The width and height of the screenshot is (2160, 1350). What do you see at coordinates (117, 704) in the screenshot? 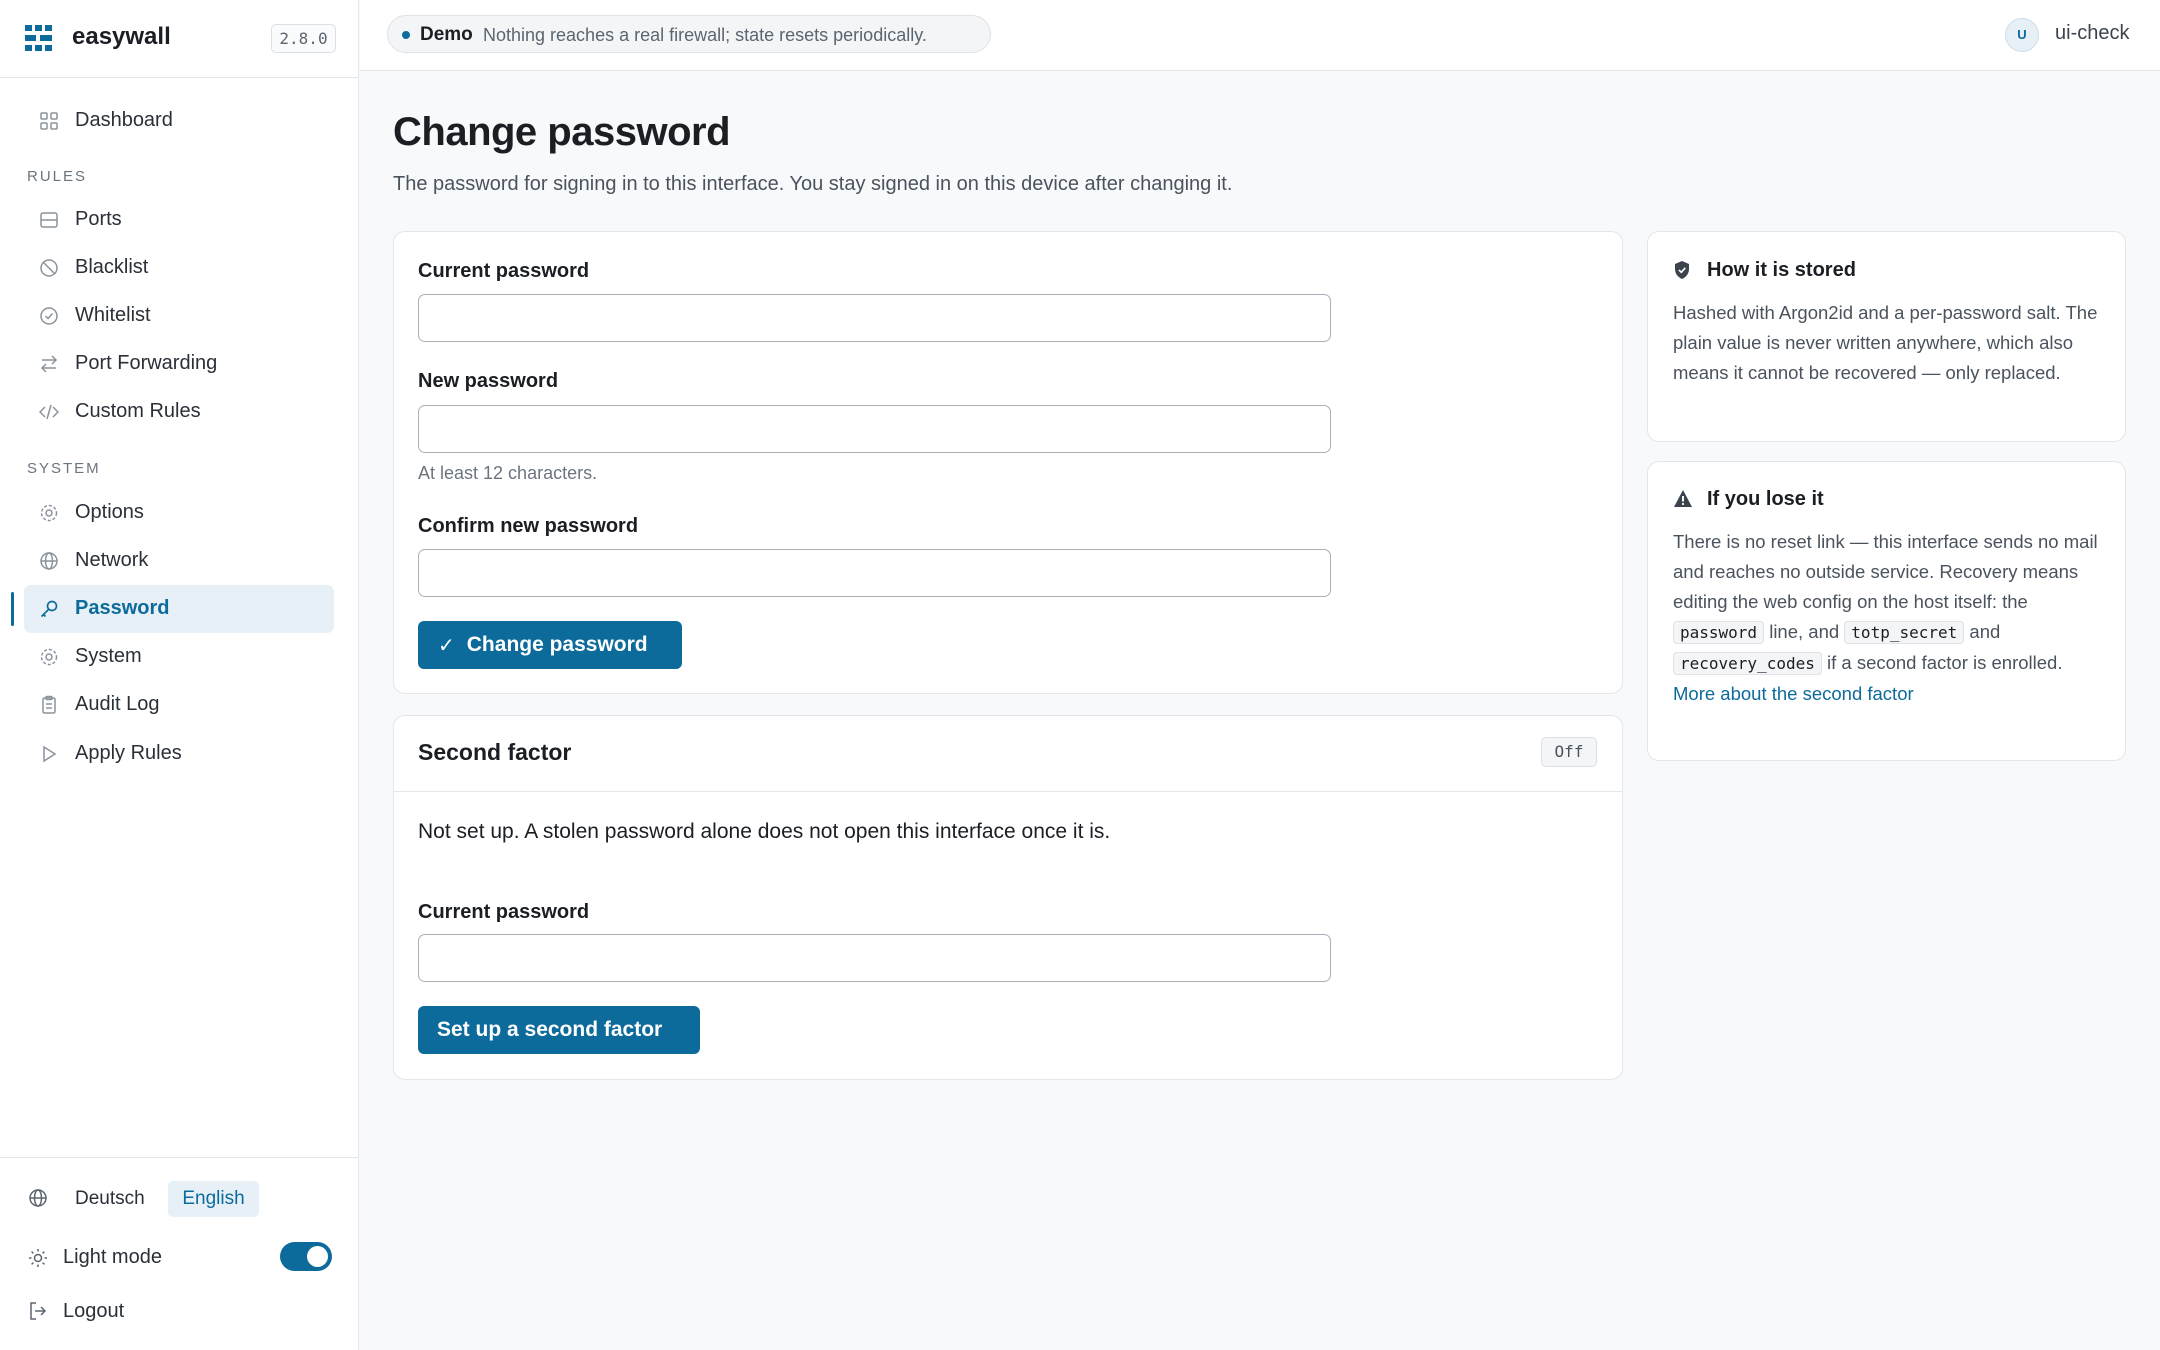
I see `sidebar-item-label: Audit Log` at bounding box center [117, 704].